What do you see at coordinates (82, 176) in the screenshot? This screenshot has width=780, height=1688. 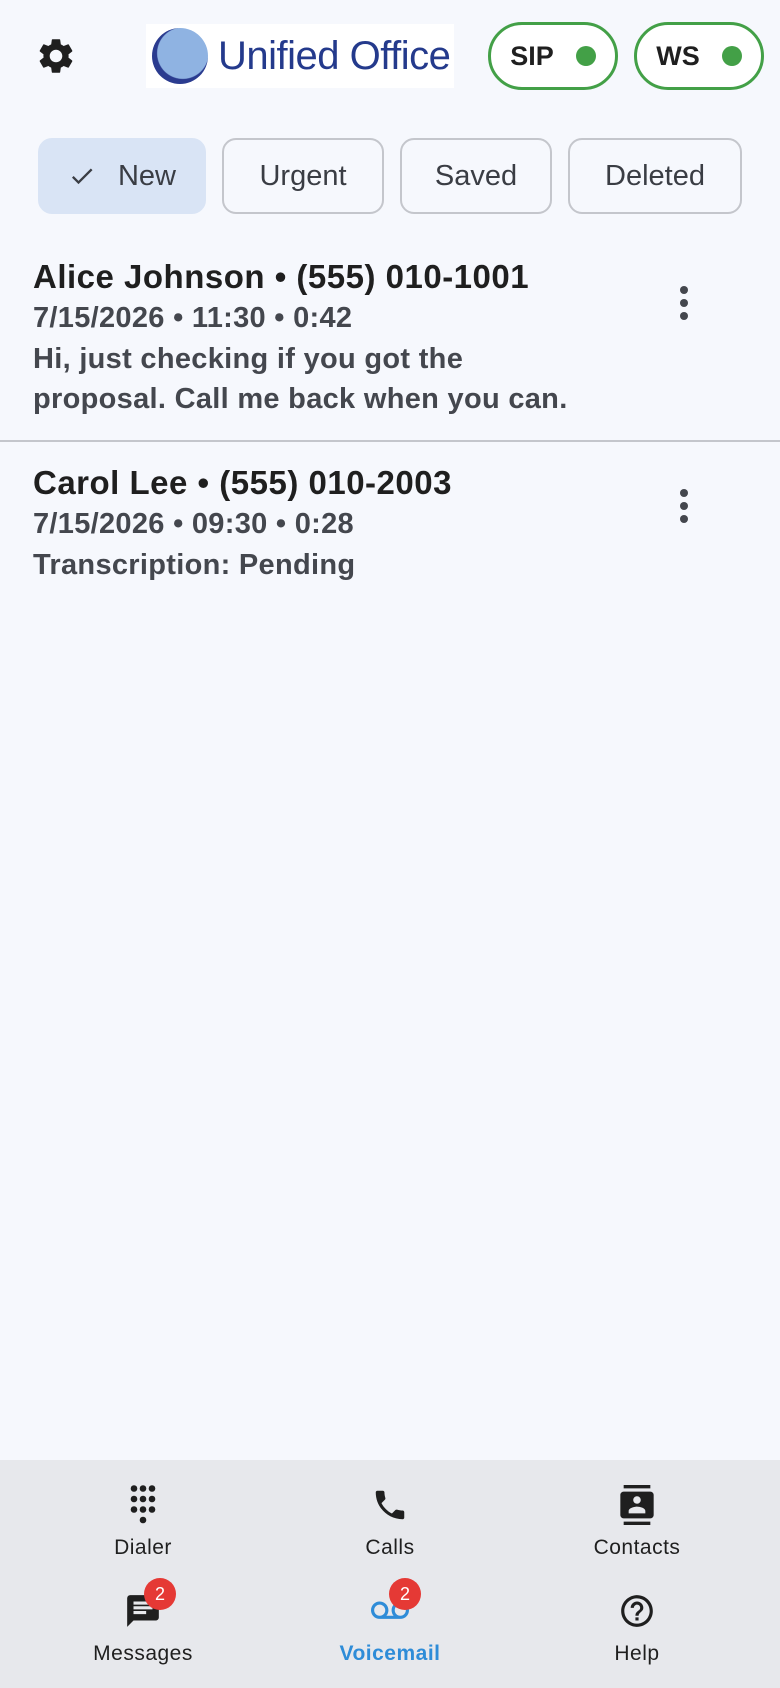 I see `check-icon` at bounding box center [82, 176].